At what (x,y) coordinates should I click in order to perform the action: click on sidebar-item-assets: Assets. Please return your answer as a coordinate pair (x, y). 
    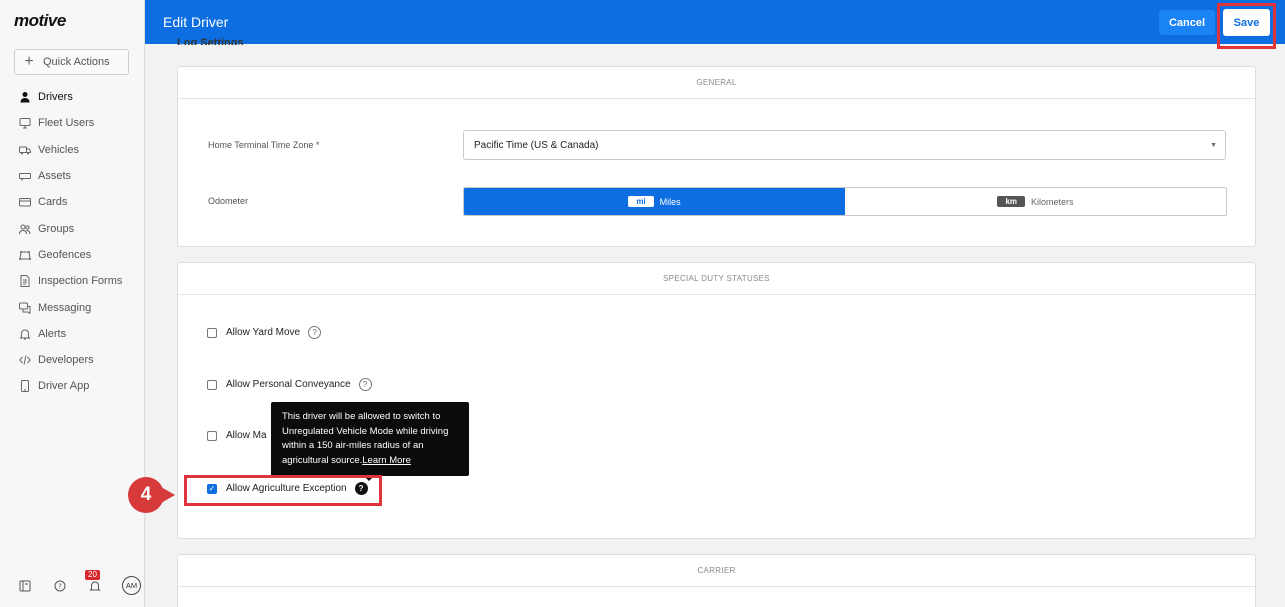
    Looking at the image, I should click on (72, 176).